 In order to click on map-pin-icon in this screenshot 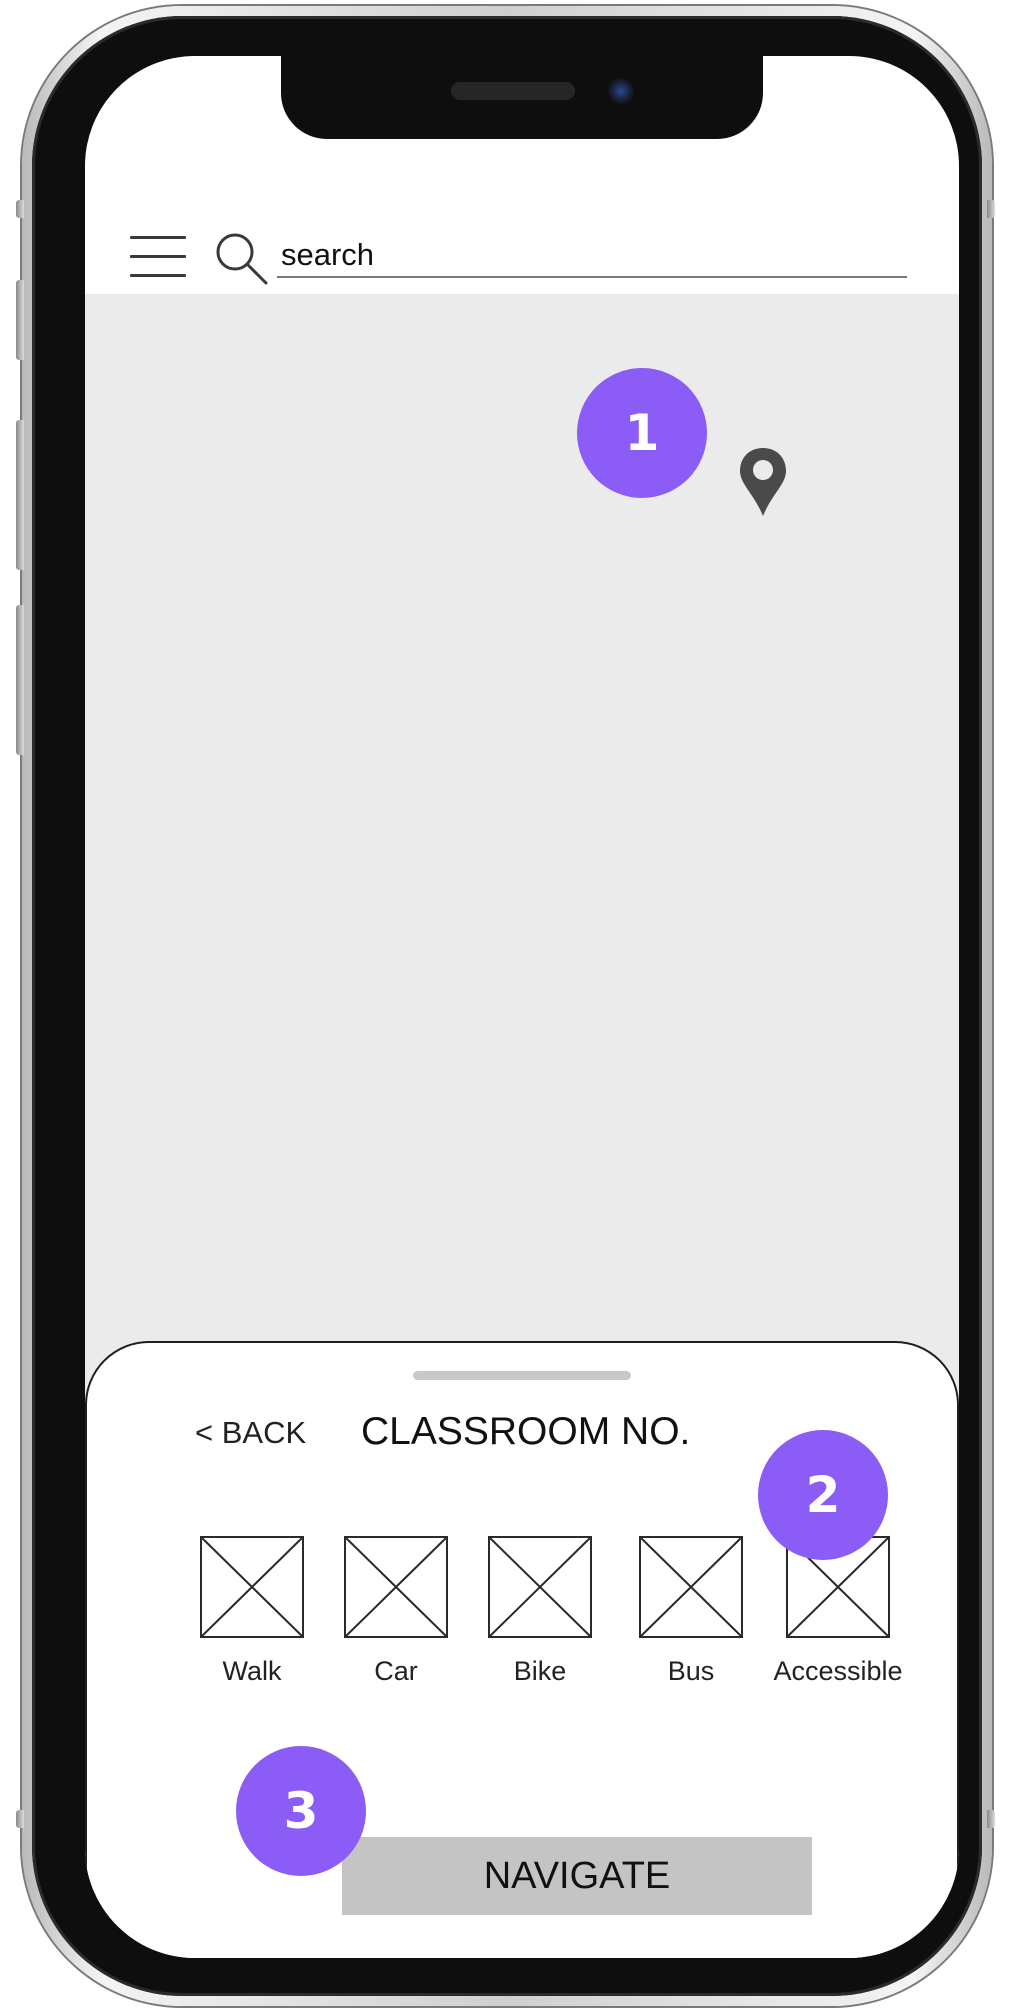, I will do `click(763, 482)`.